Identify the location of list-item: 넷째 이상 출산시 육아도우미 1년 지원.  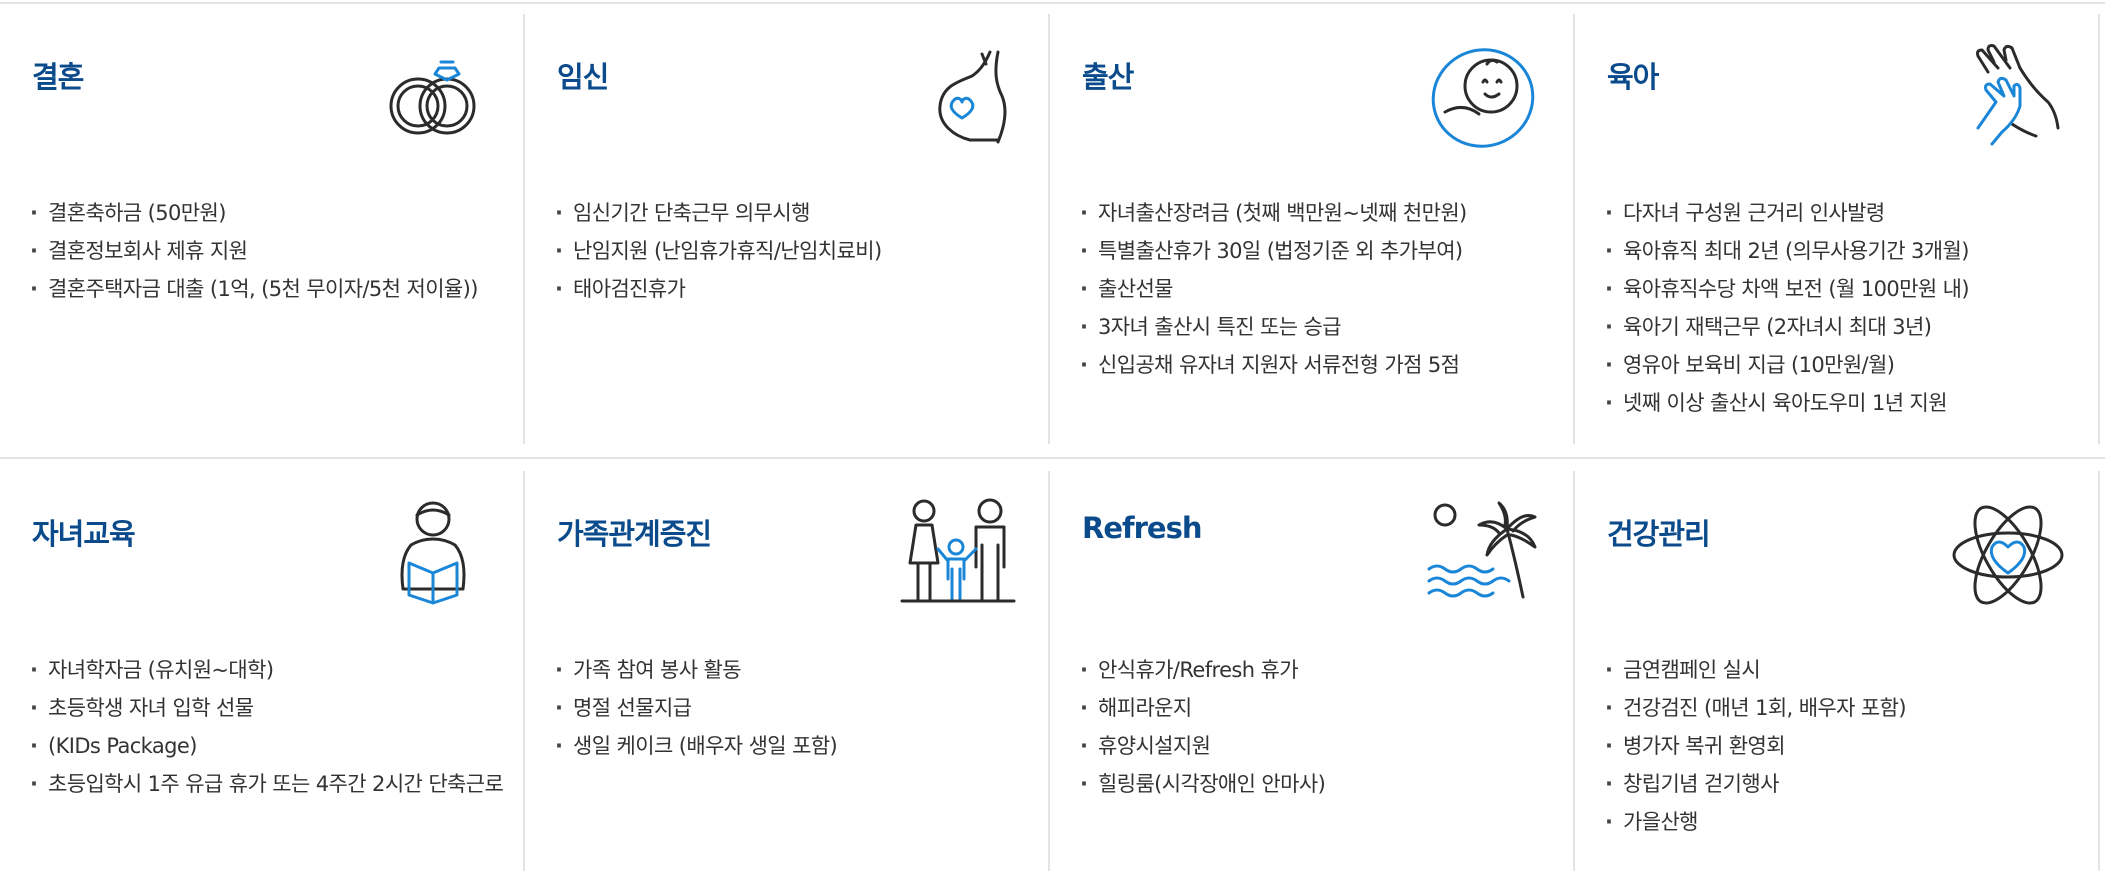
(1787, 403).